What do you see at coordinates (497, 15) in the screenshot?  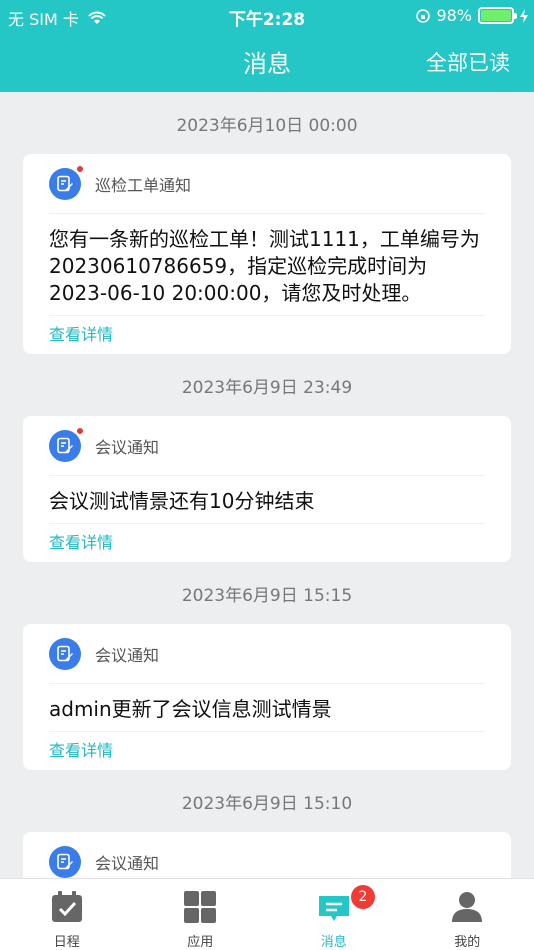 I see `battery-icon` at bounding box center [497, 15].